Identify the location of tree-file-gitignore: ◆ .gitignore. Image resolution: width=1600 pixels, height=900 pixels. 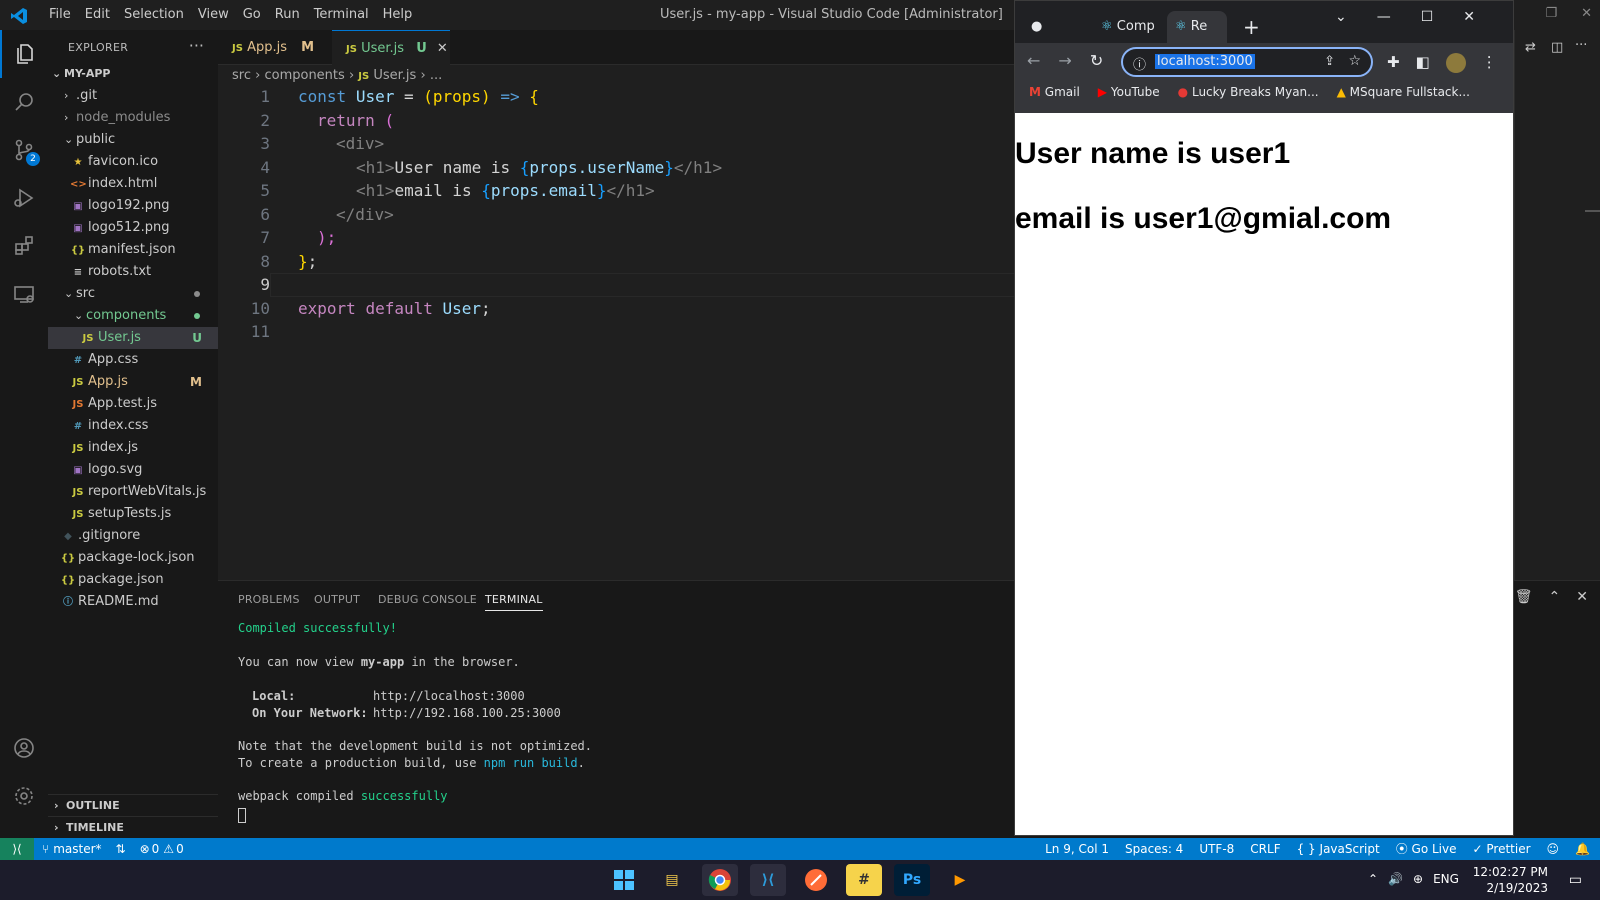
(133, 536).